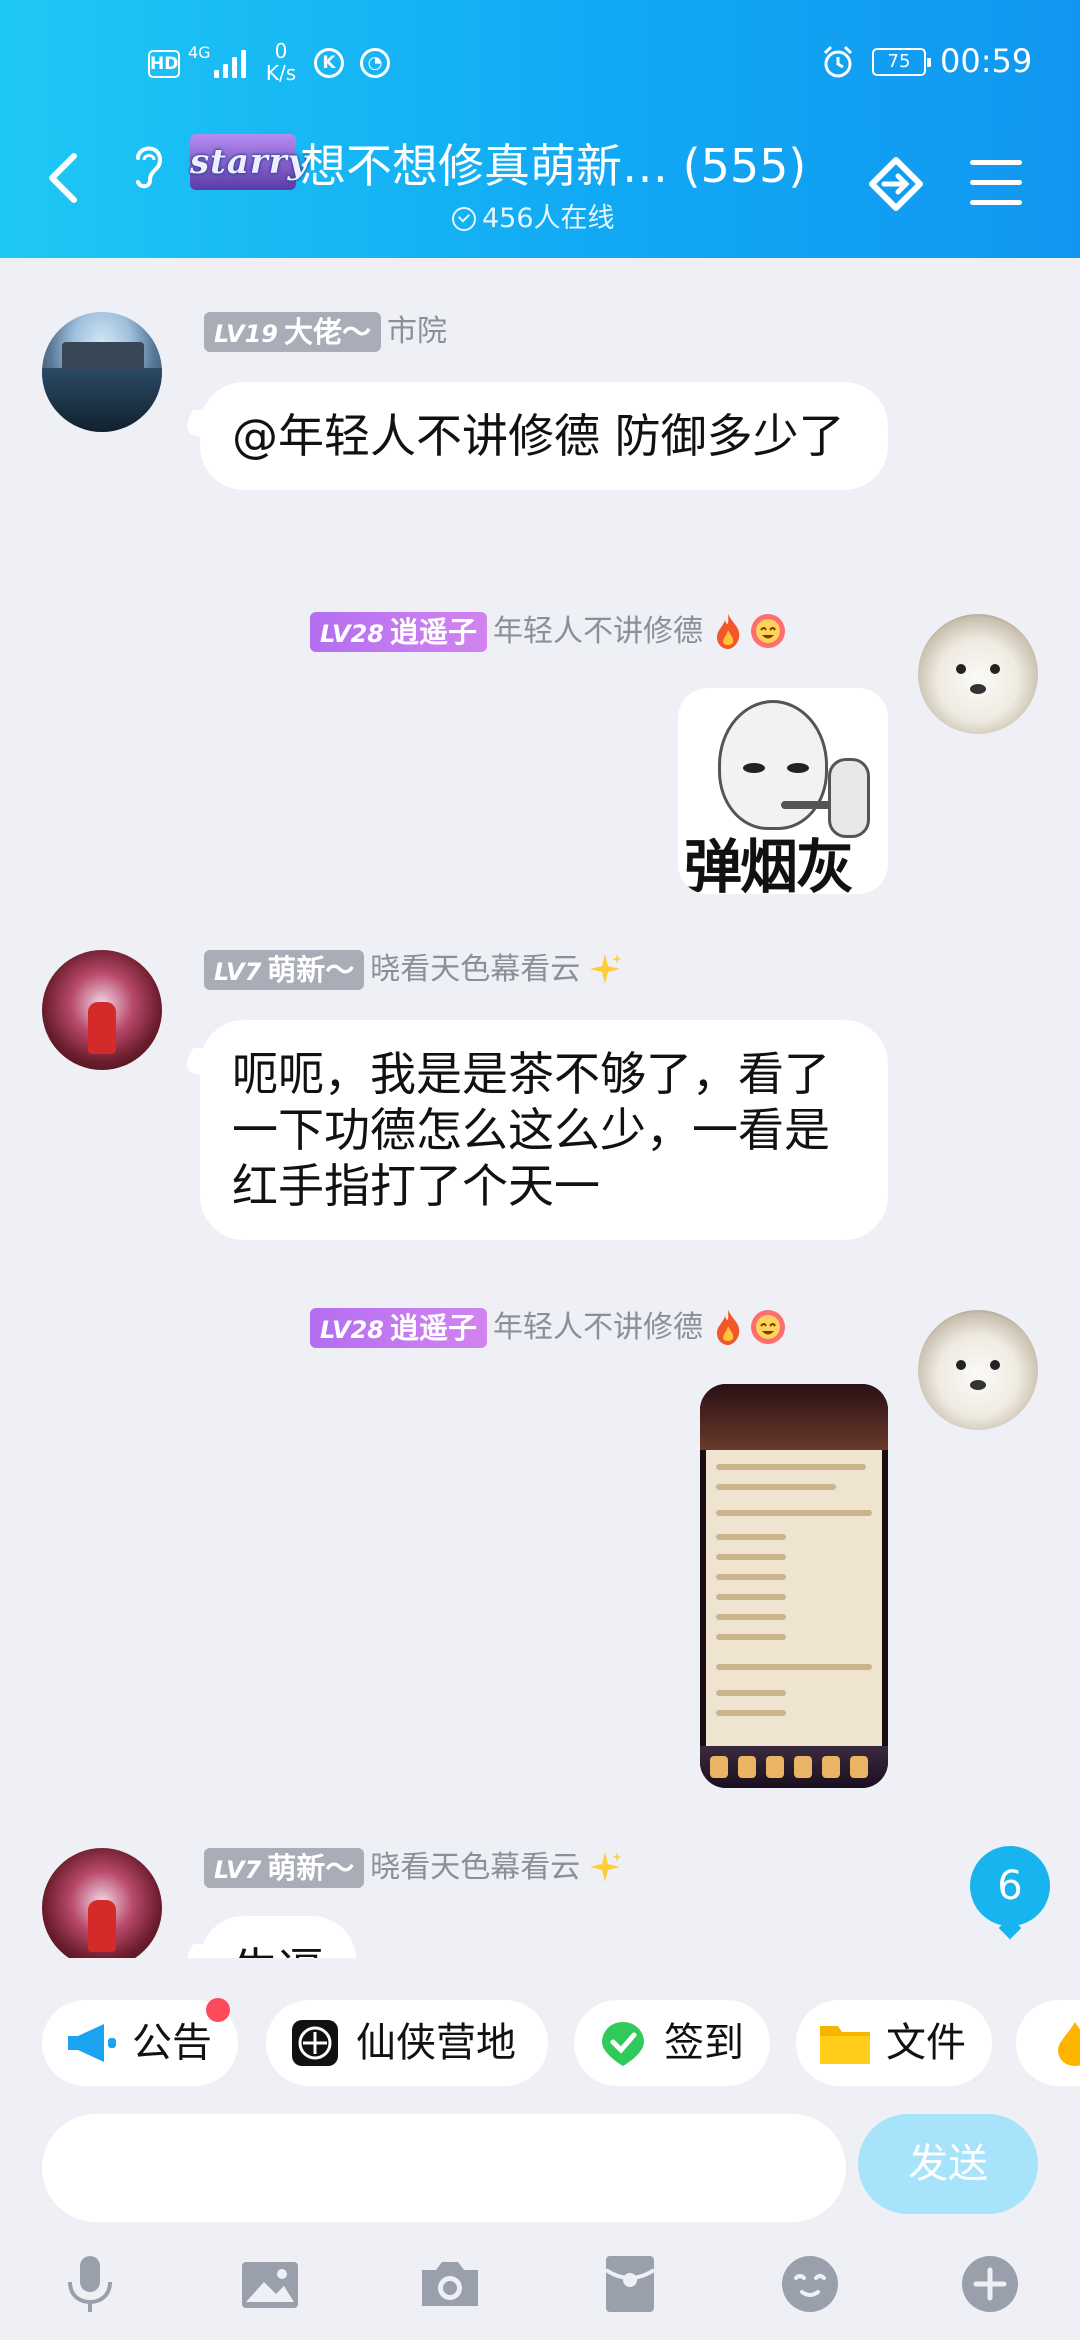 This screenshot has width=1080, height=2340. I want to click on level-badge: LV19 大佬～, so click(292, 332).